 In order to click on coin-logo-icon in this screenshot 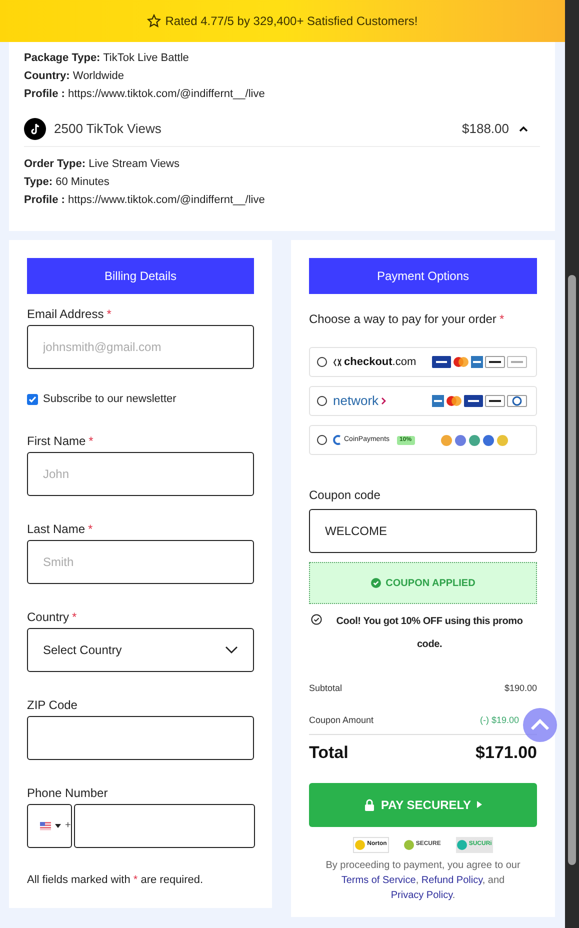, I will do `click(337, 440)`.